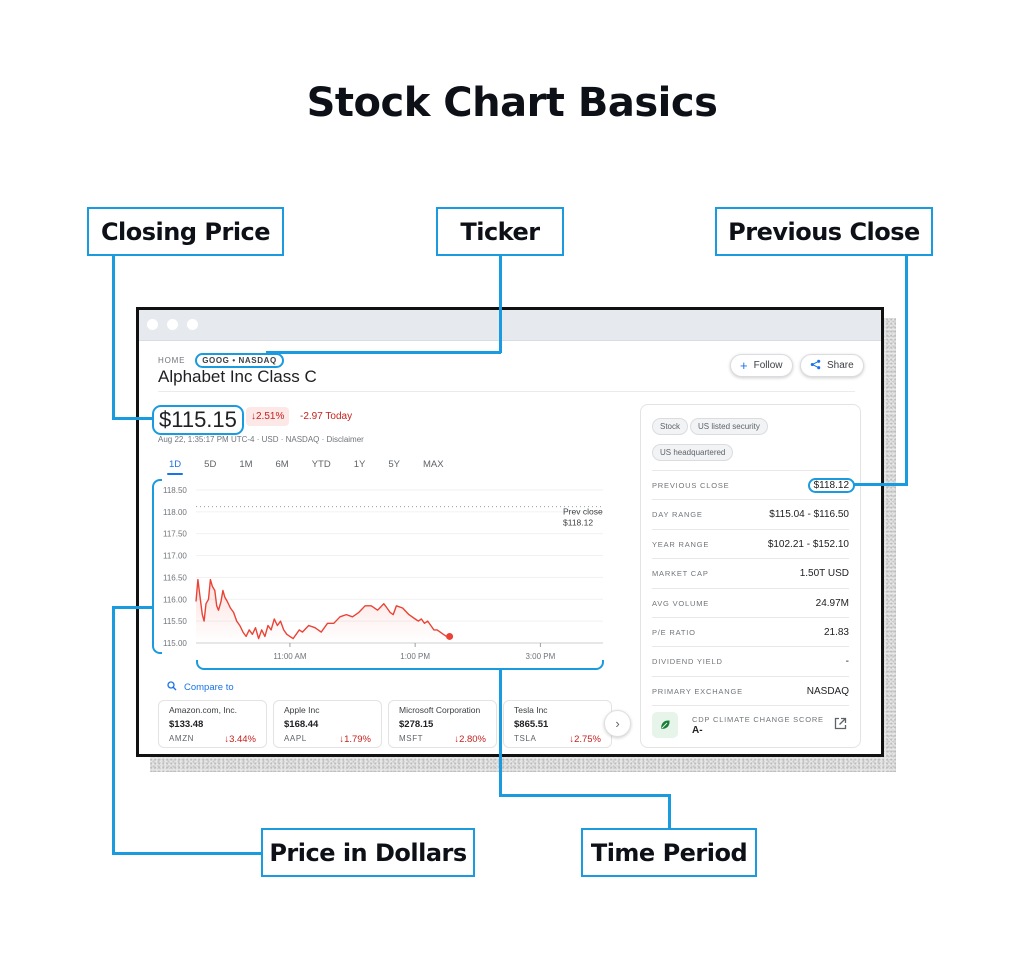 The height and width of the screenshot is (964, 1024). I want to click on current-price-marker, so click(450, 636).